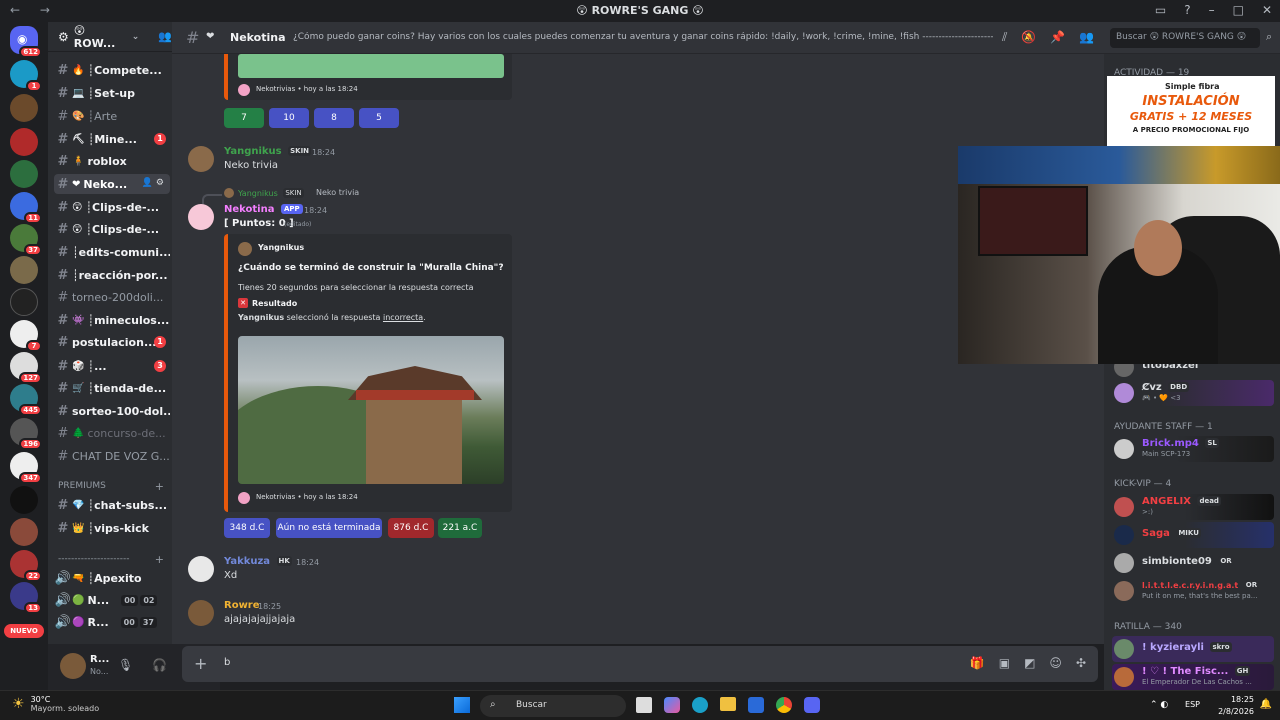  What do you see at coordinates (1269, 37) in the screenshot?
I see `search-icon: ⌕` at bounding box center [1269, 37].